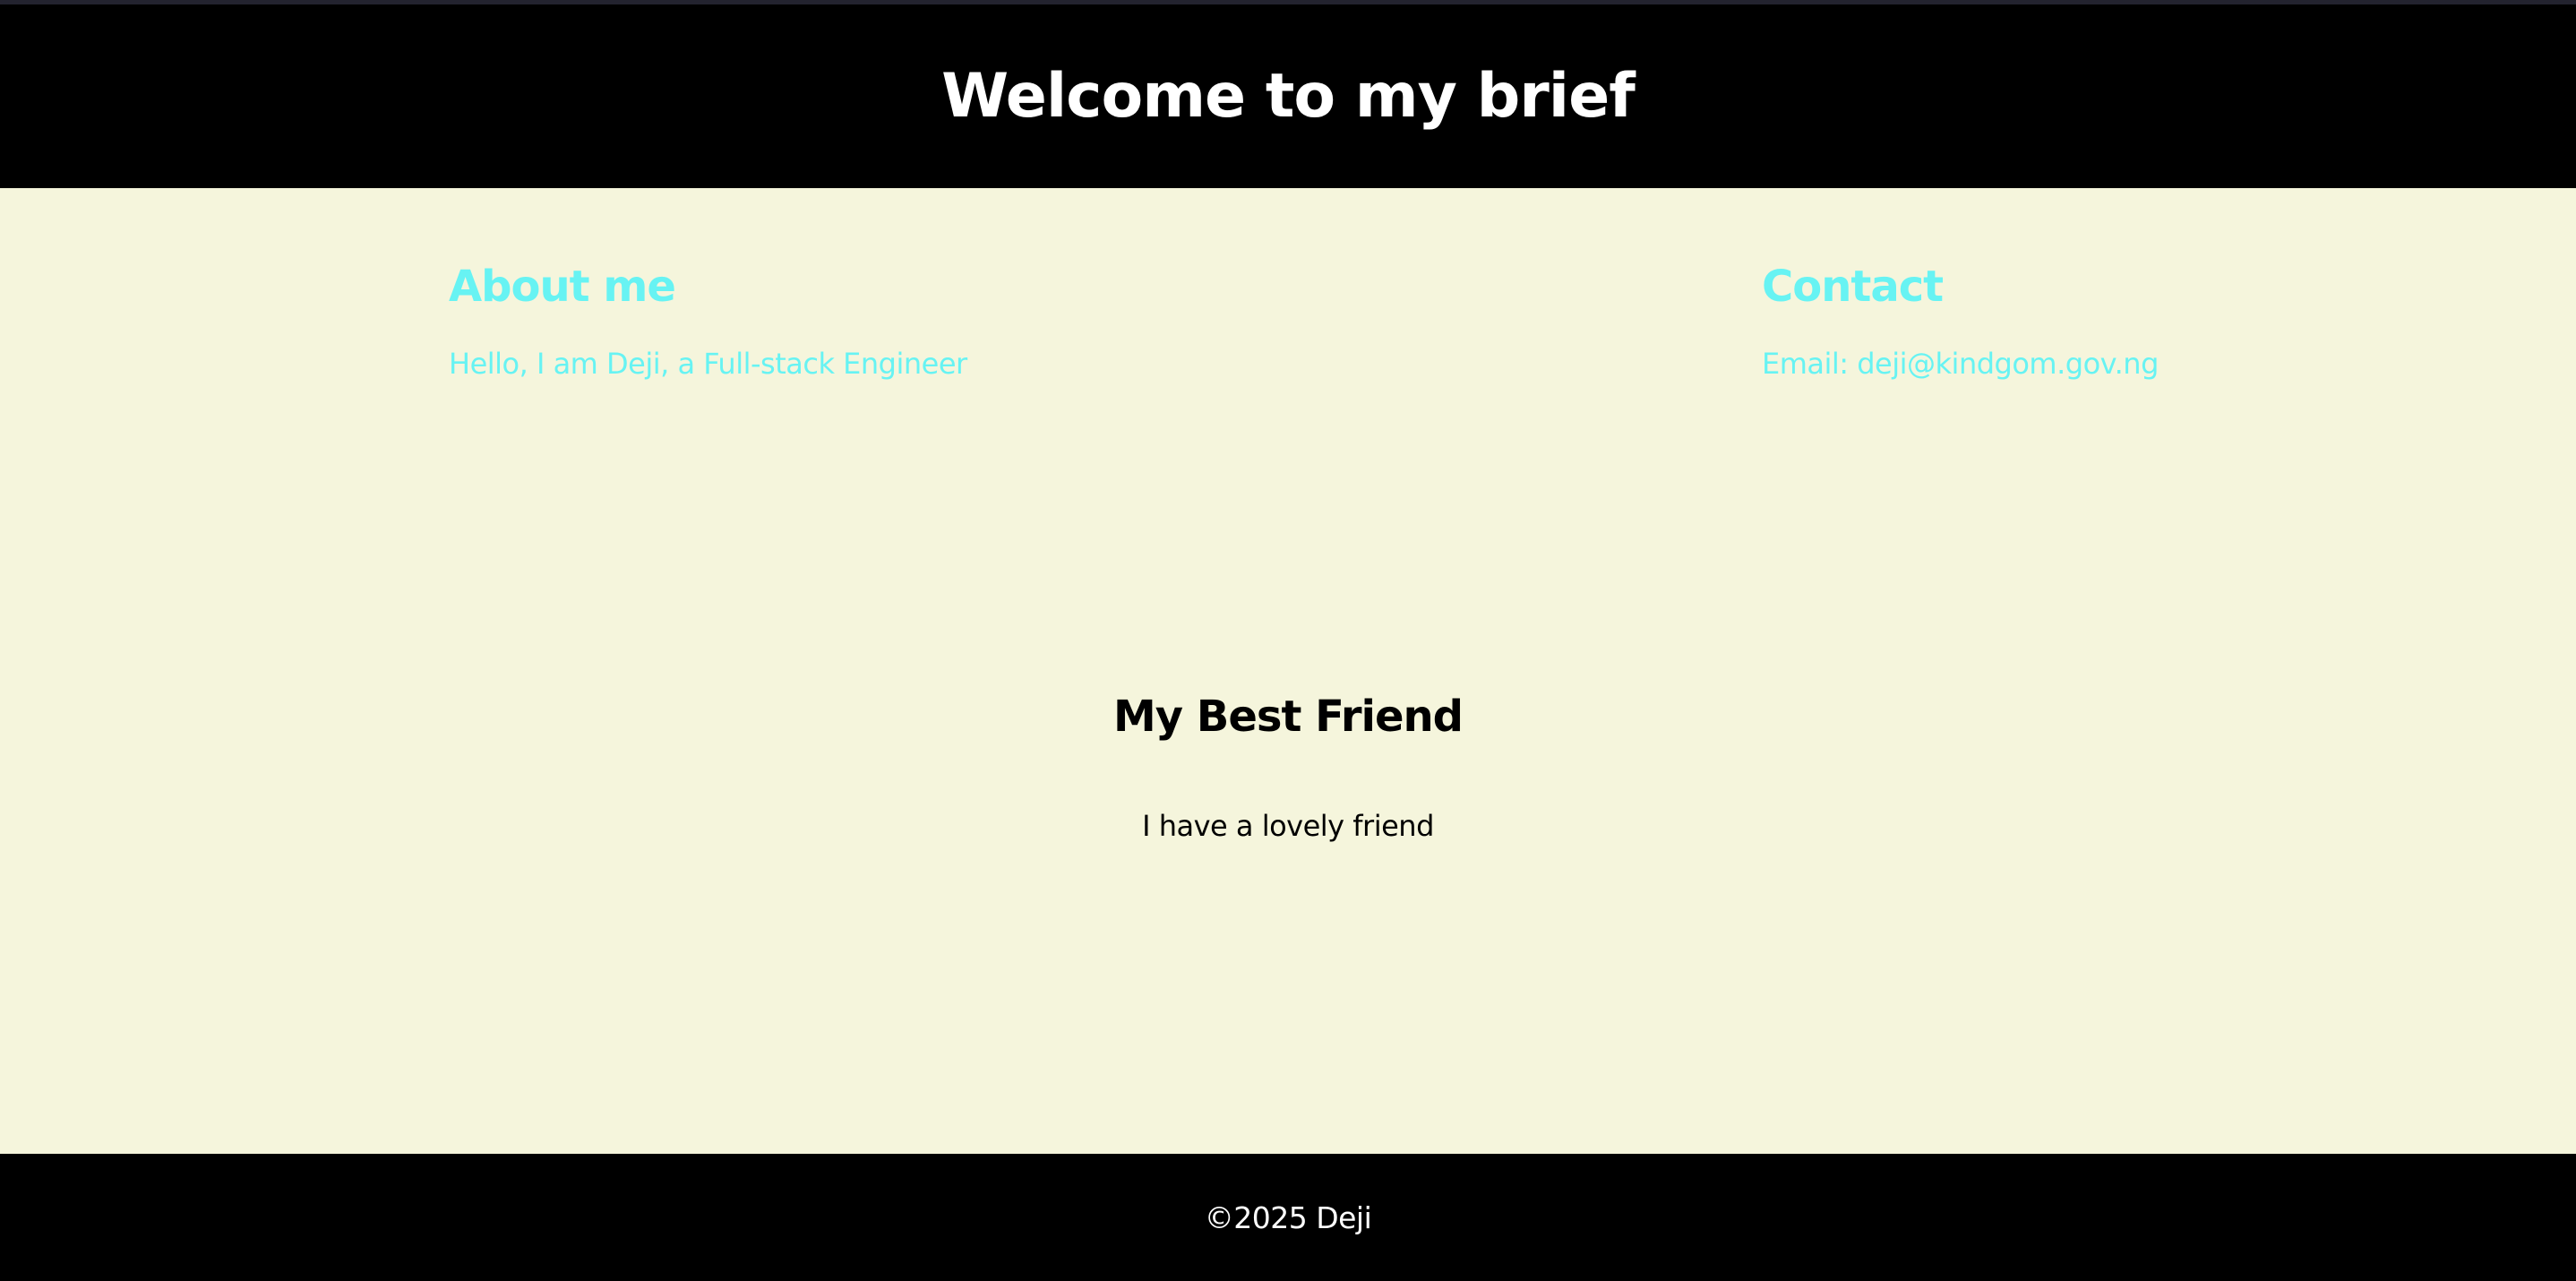  What do you see at coordinates (1960, 364) in the screenshot?
I see `contact-email-text: Email: deji@kindgom.gov.ng` at bounding box center [1960, 364].